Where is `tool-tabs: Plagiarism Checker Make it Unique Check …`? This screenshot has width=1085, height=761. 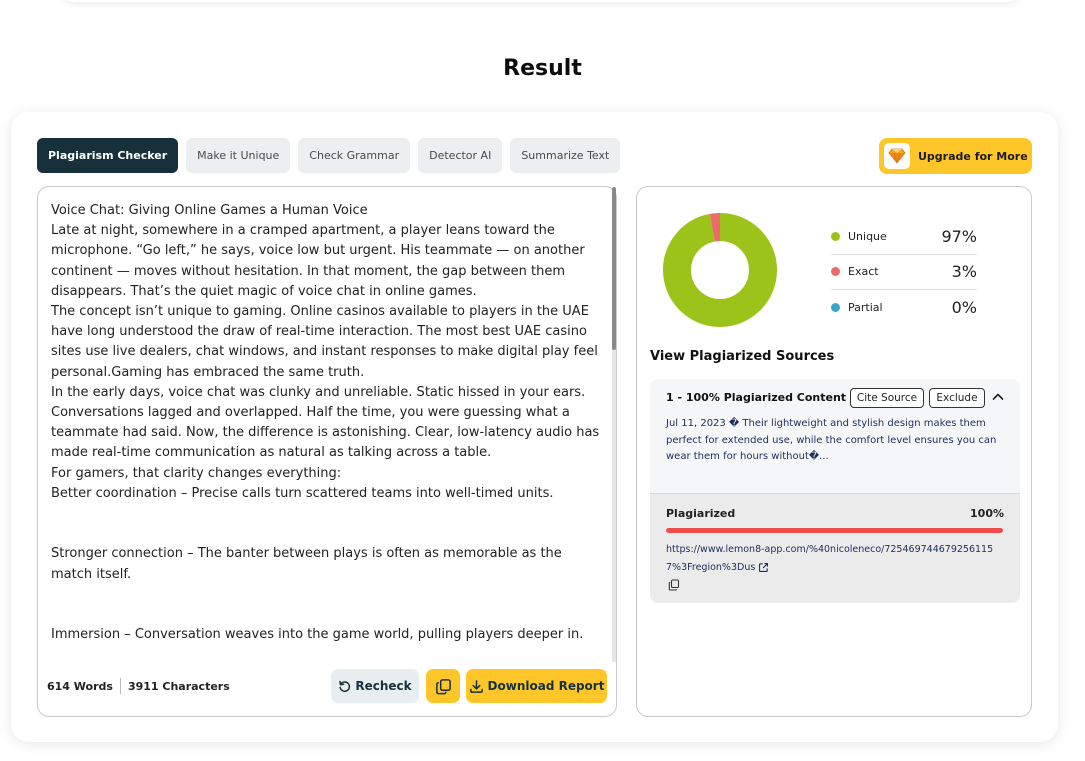 tool-tabs: Plagiarism Checker Make it Unique Check … is located at coordinates (329, 155).